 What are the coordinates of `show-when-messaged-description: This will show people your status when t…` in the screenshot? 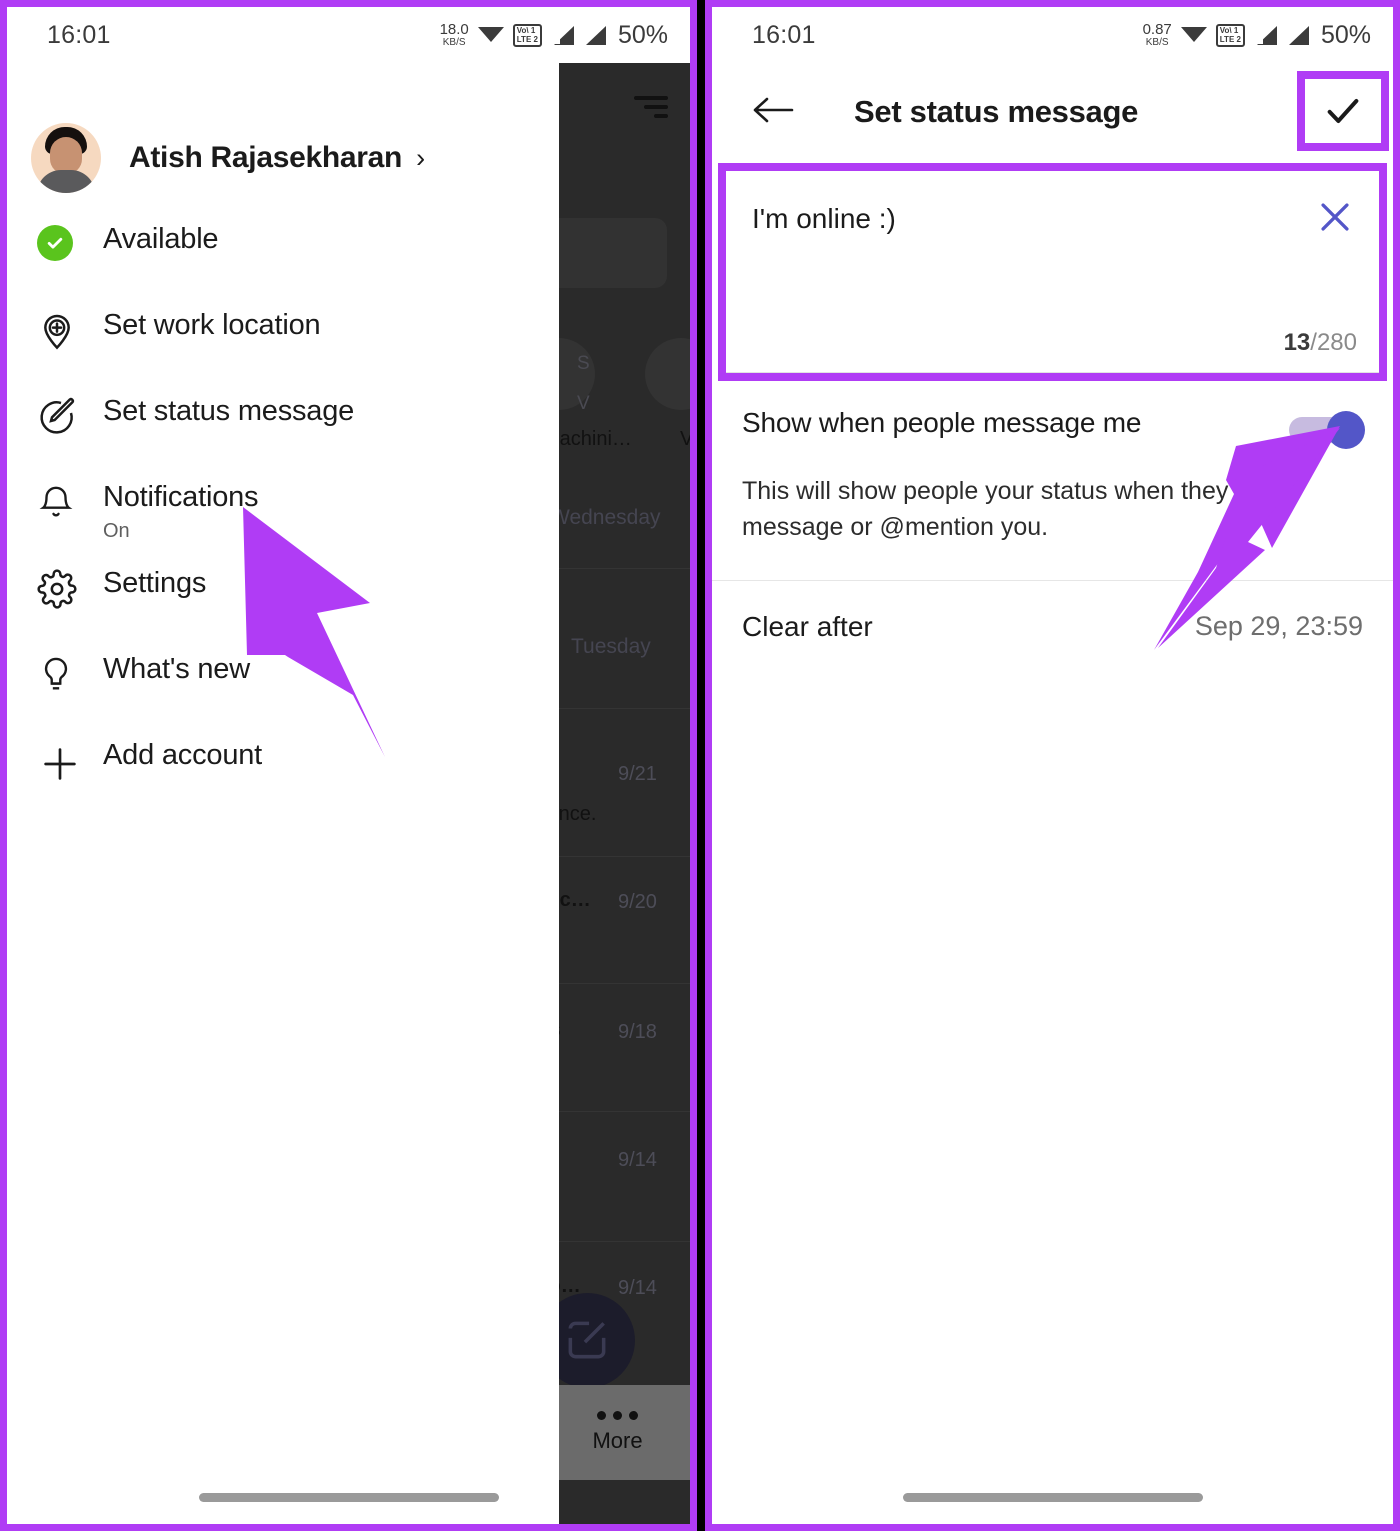 It's located at (985, 509).